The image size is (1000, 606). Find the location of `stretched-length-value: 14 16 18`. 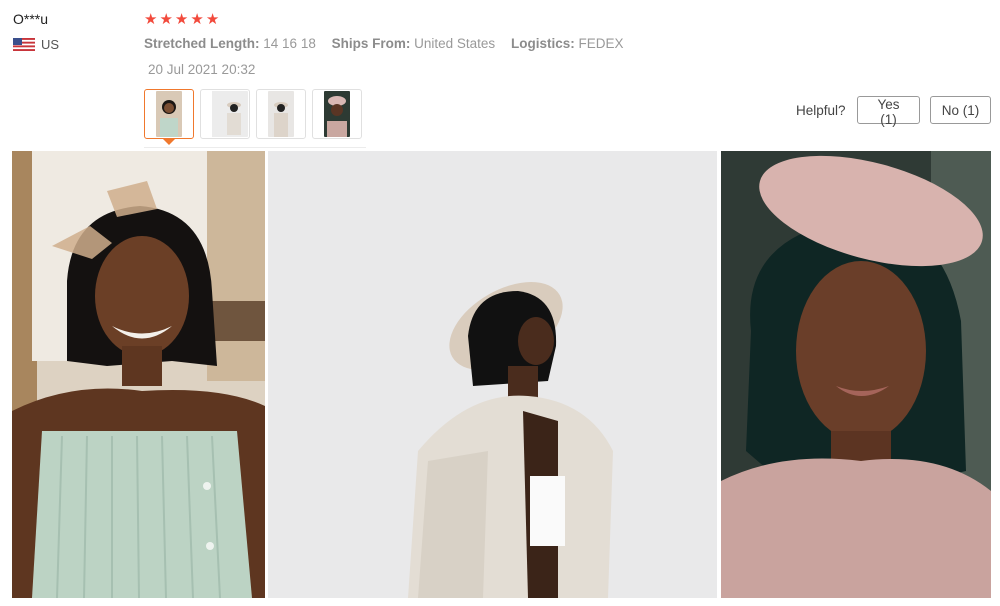

stretched-length-value: 14 16 18 is located at coordinates (289, 43).